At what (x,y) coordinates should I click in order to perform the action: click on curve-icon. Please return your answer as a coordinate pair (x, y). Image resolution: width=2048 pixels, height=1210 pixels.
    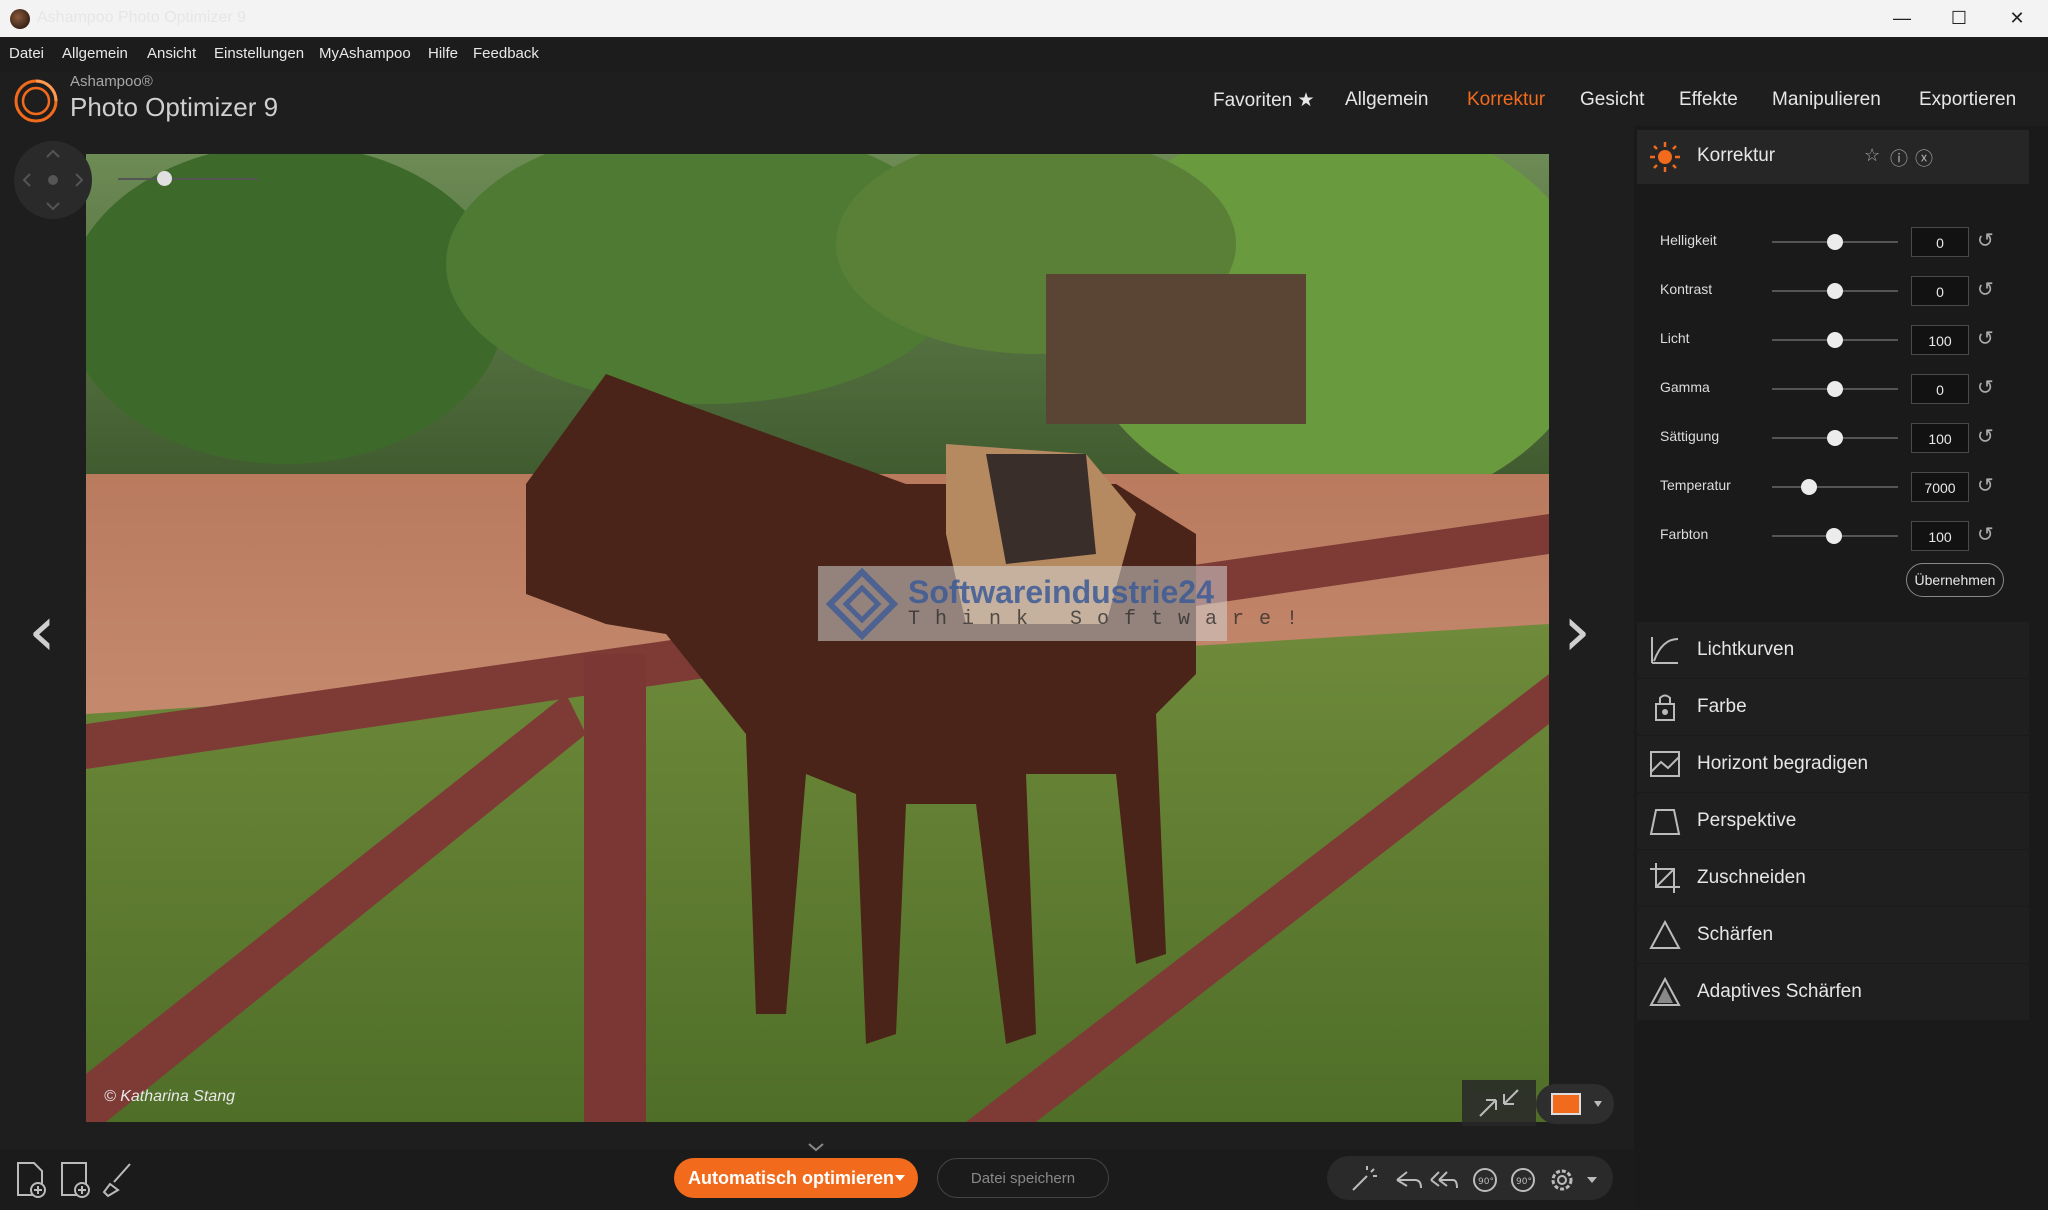
    Looking at the image, I should click on (1665, 650).